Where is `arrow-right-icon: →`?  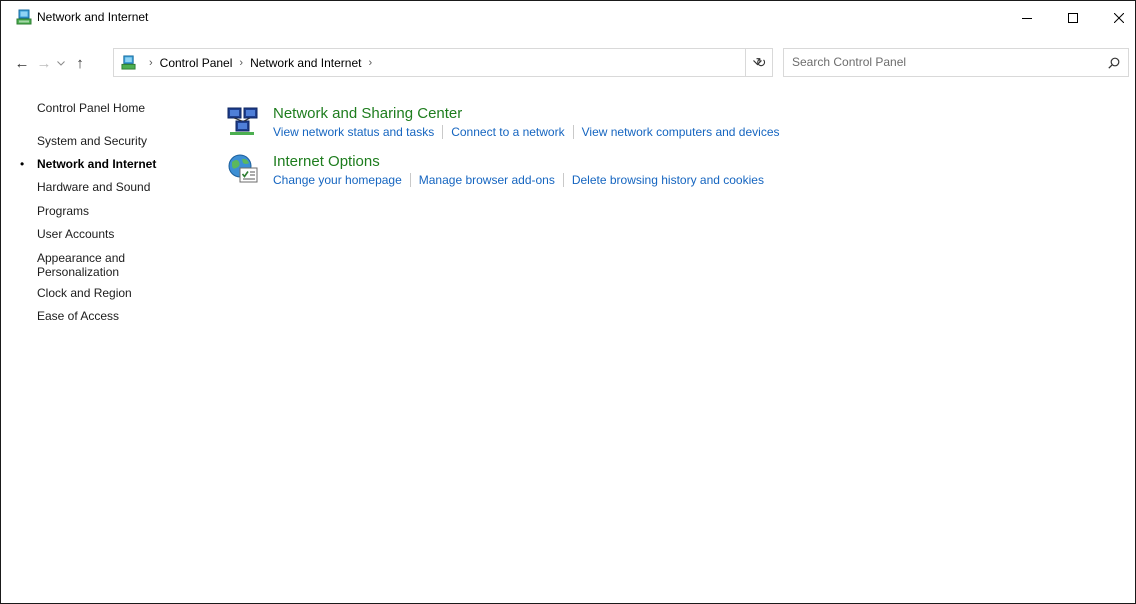 arrow-right-icon: → is located at coordinates (44, 63).